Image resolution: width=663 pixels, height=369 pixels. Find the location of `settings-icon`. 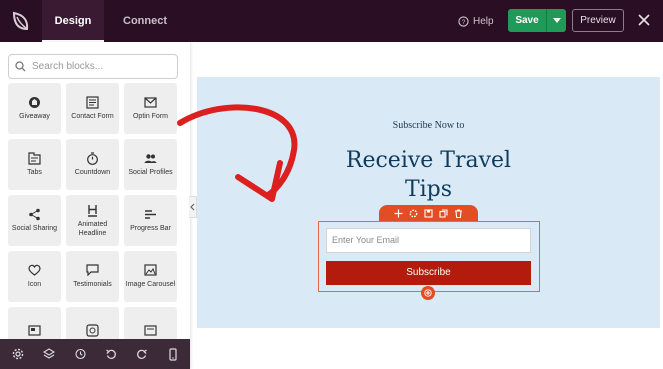

settings-icon is located at coordinates (18, 354).